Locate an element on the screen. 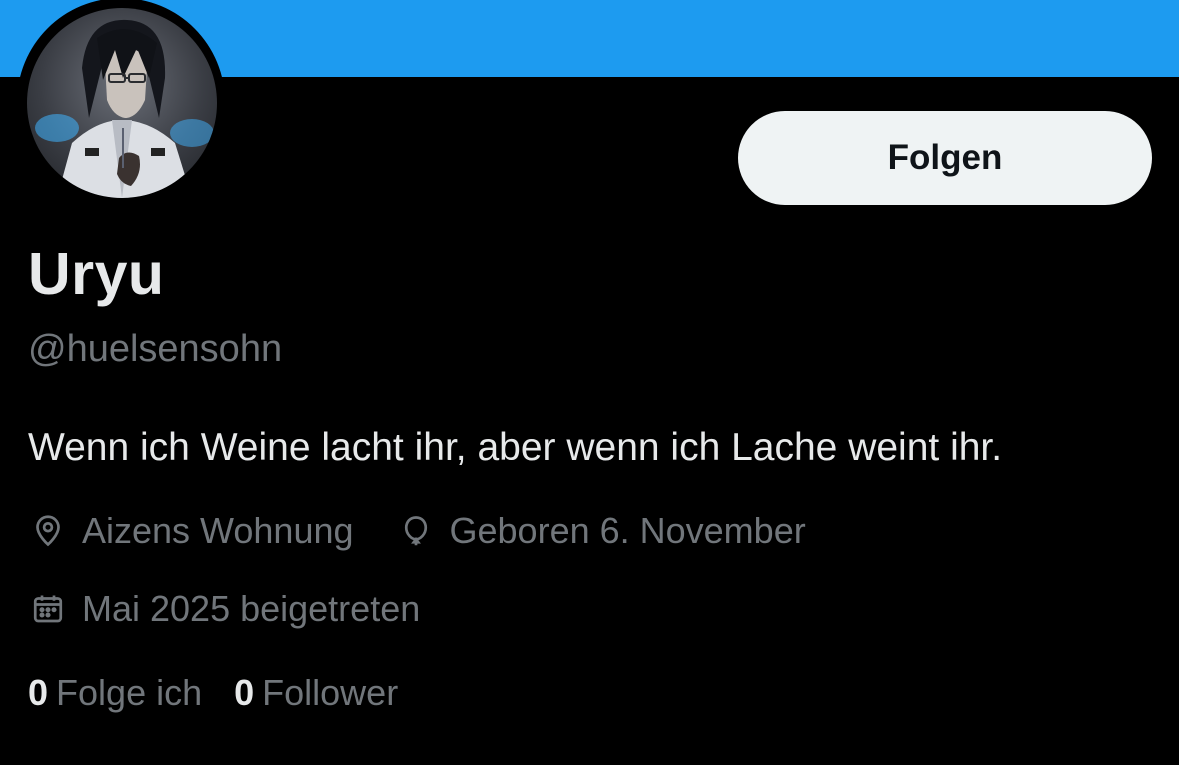 The height and width of the screenshot is (765, 1179). followers-count: 0 is located at coordinates (244, 692).